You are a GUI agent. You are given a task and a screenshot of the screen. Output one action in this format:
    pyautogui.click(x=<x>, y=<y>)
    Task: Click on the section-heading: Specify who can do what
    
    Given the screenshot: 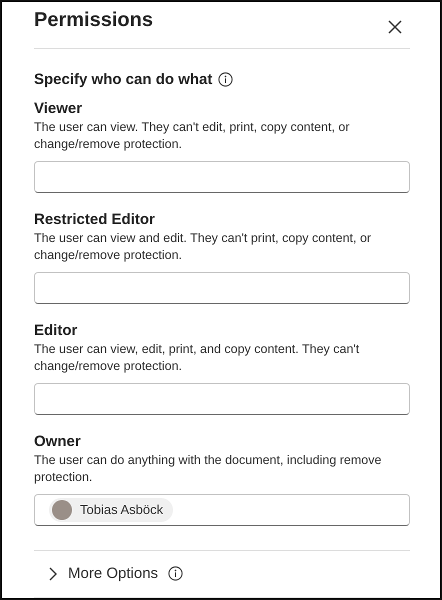 What is the action you would take?
    pyautogui.click(x=123, y=79)
    